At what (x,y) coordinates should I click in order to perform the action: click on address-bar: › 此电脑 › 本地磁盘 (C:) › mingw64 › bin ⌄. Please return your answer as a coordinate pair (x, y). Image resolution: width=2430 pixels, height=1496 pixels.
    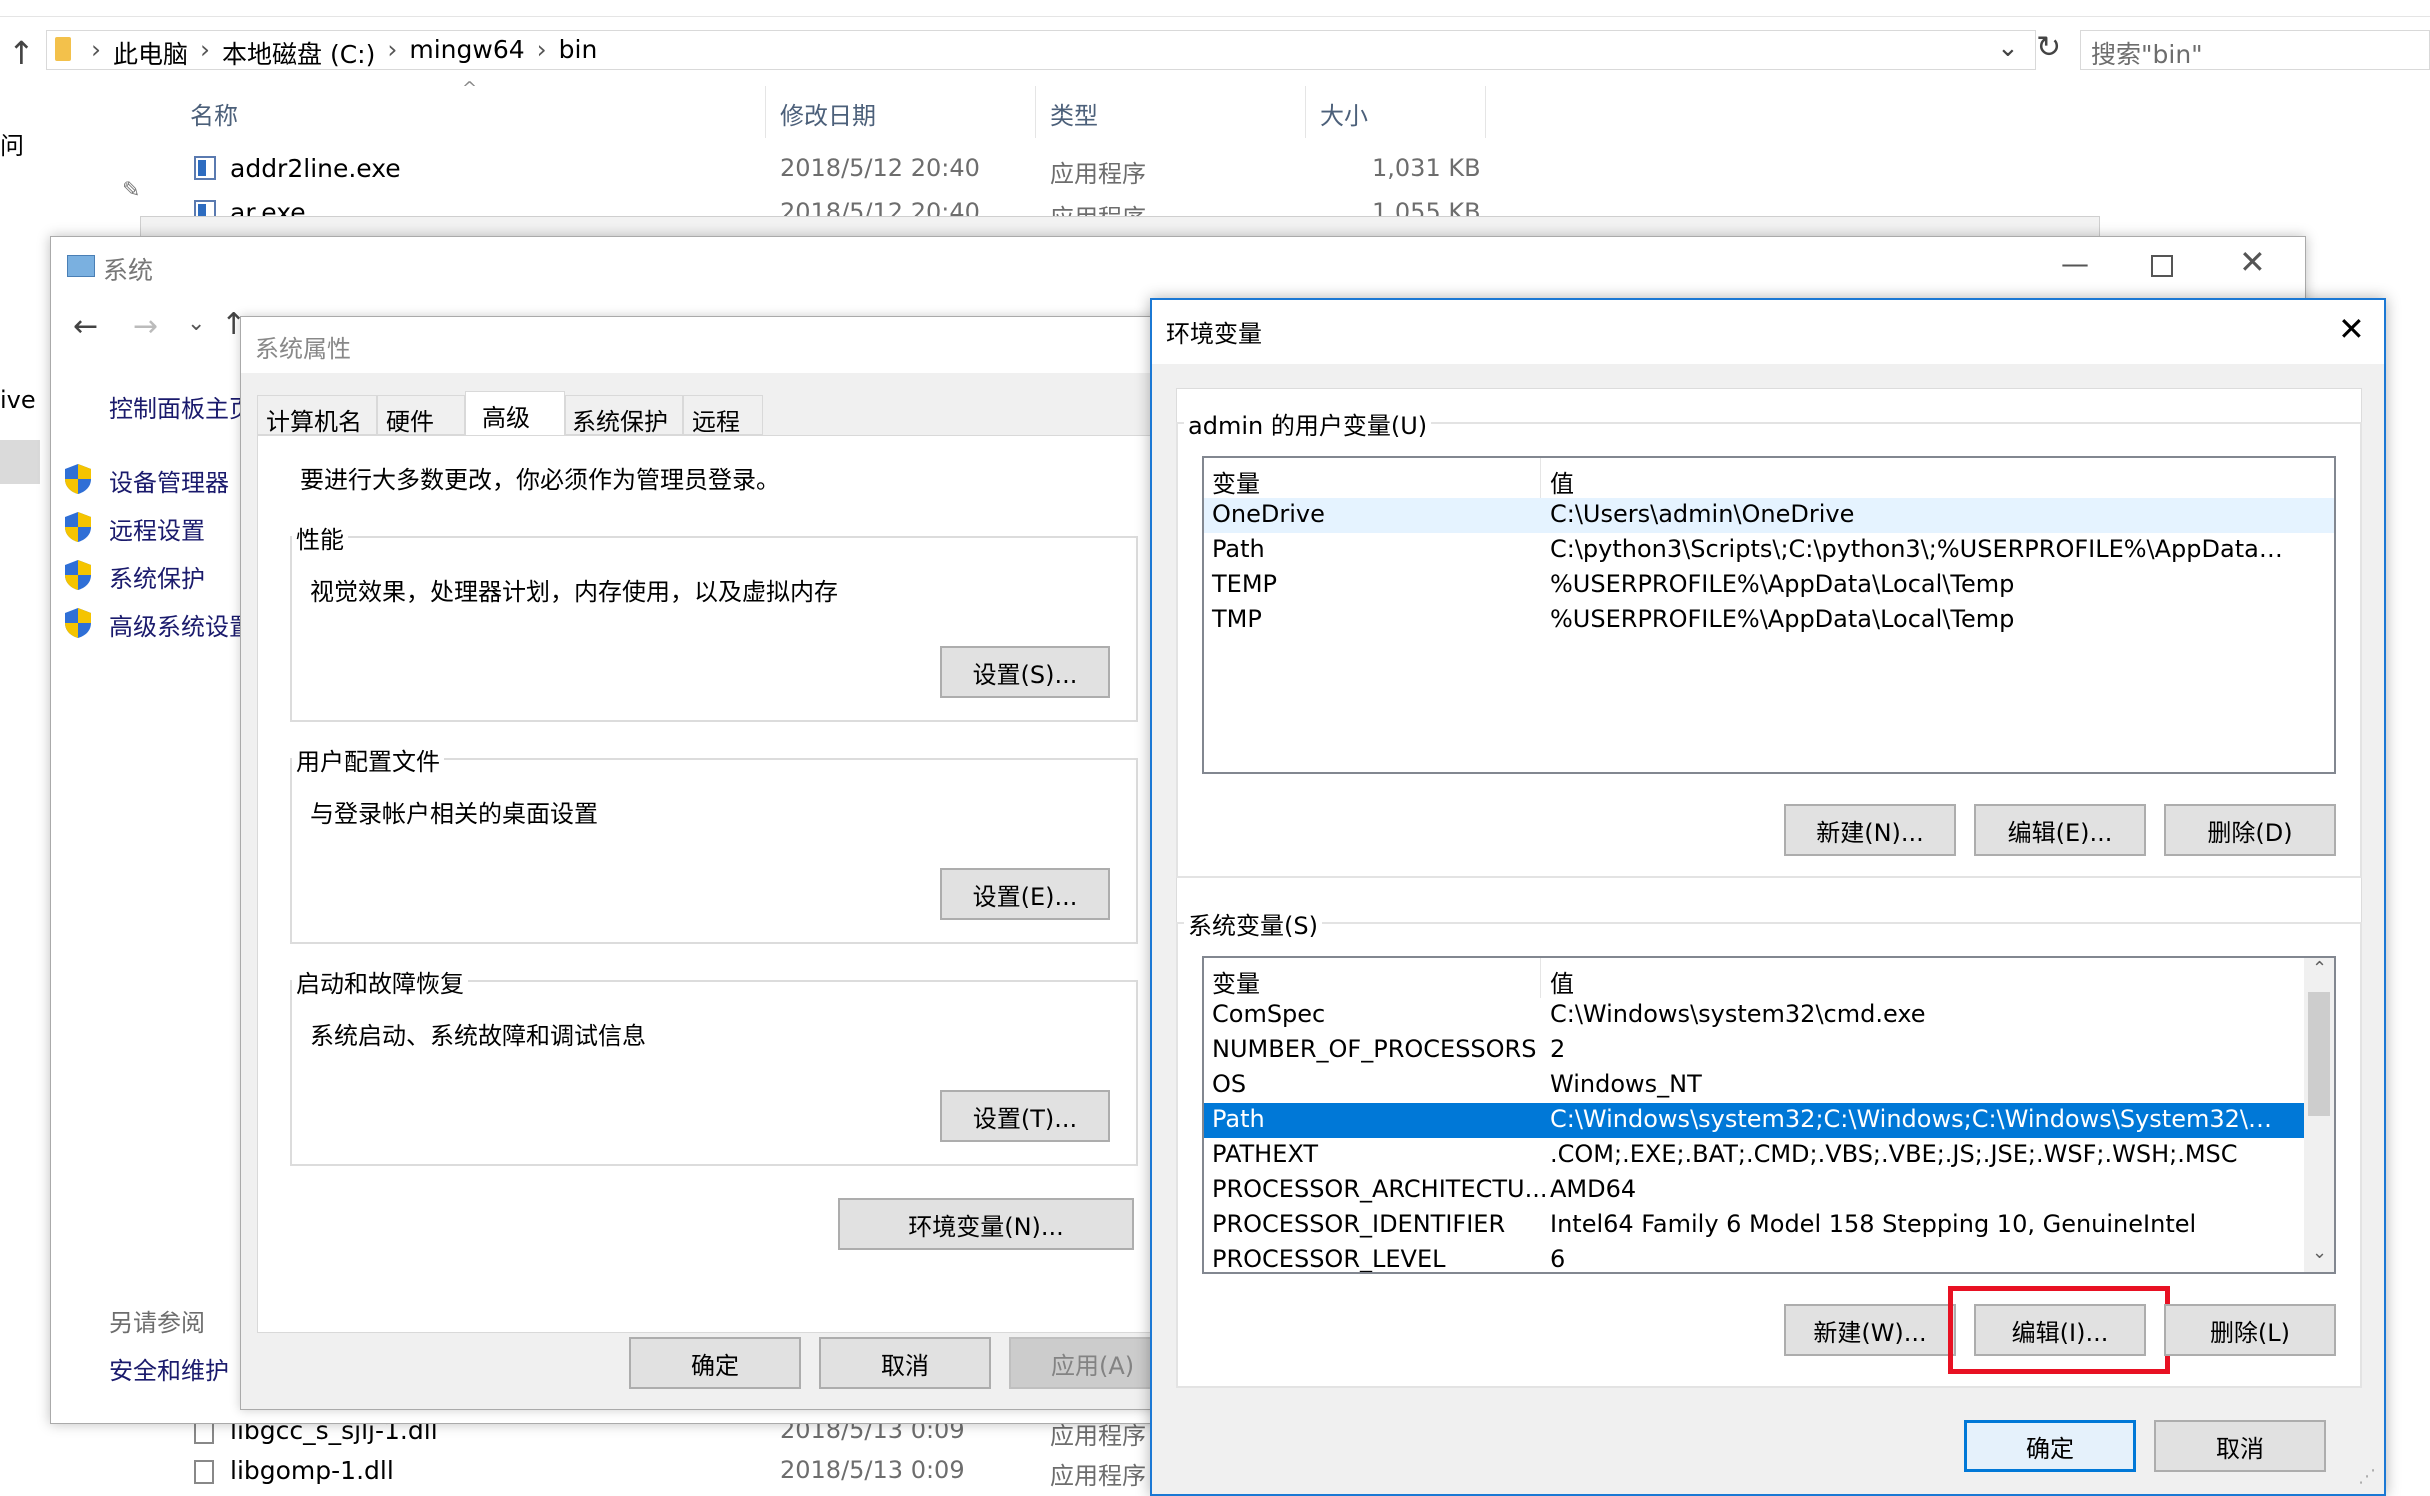
    Looking at the image, I should click on (1041, 50).